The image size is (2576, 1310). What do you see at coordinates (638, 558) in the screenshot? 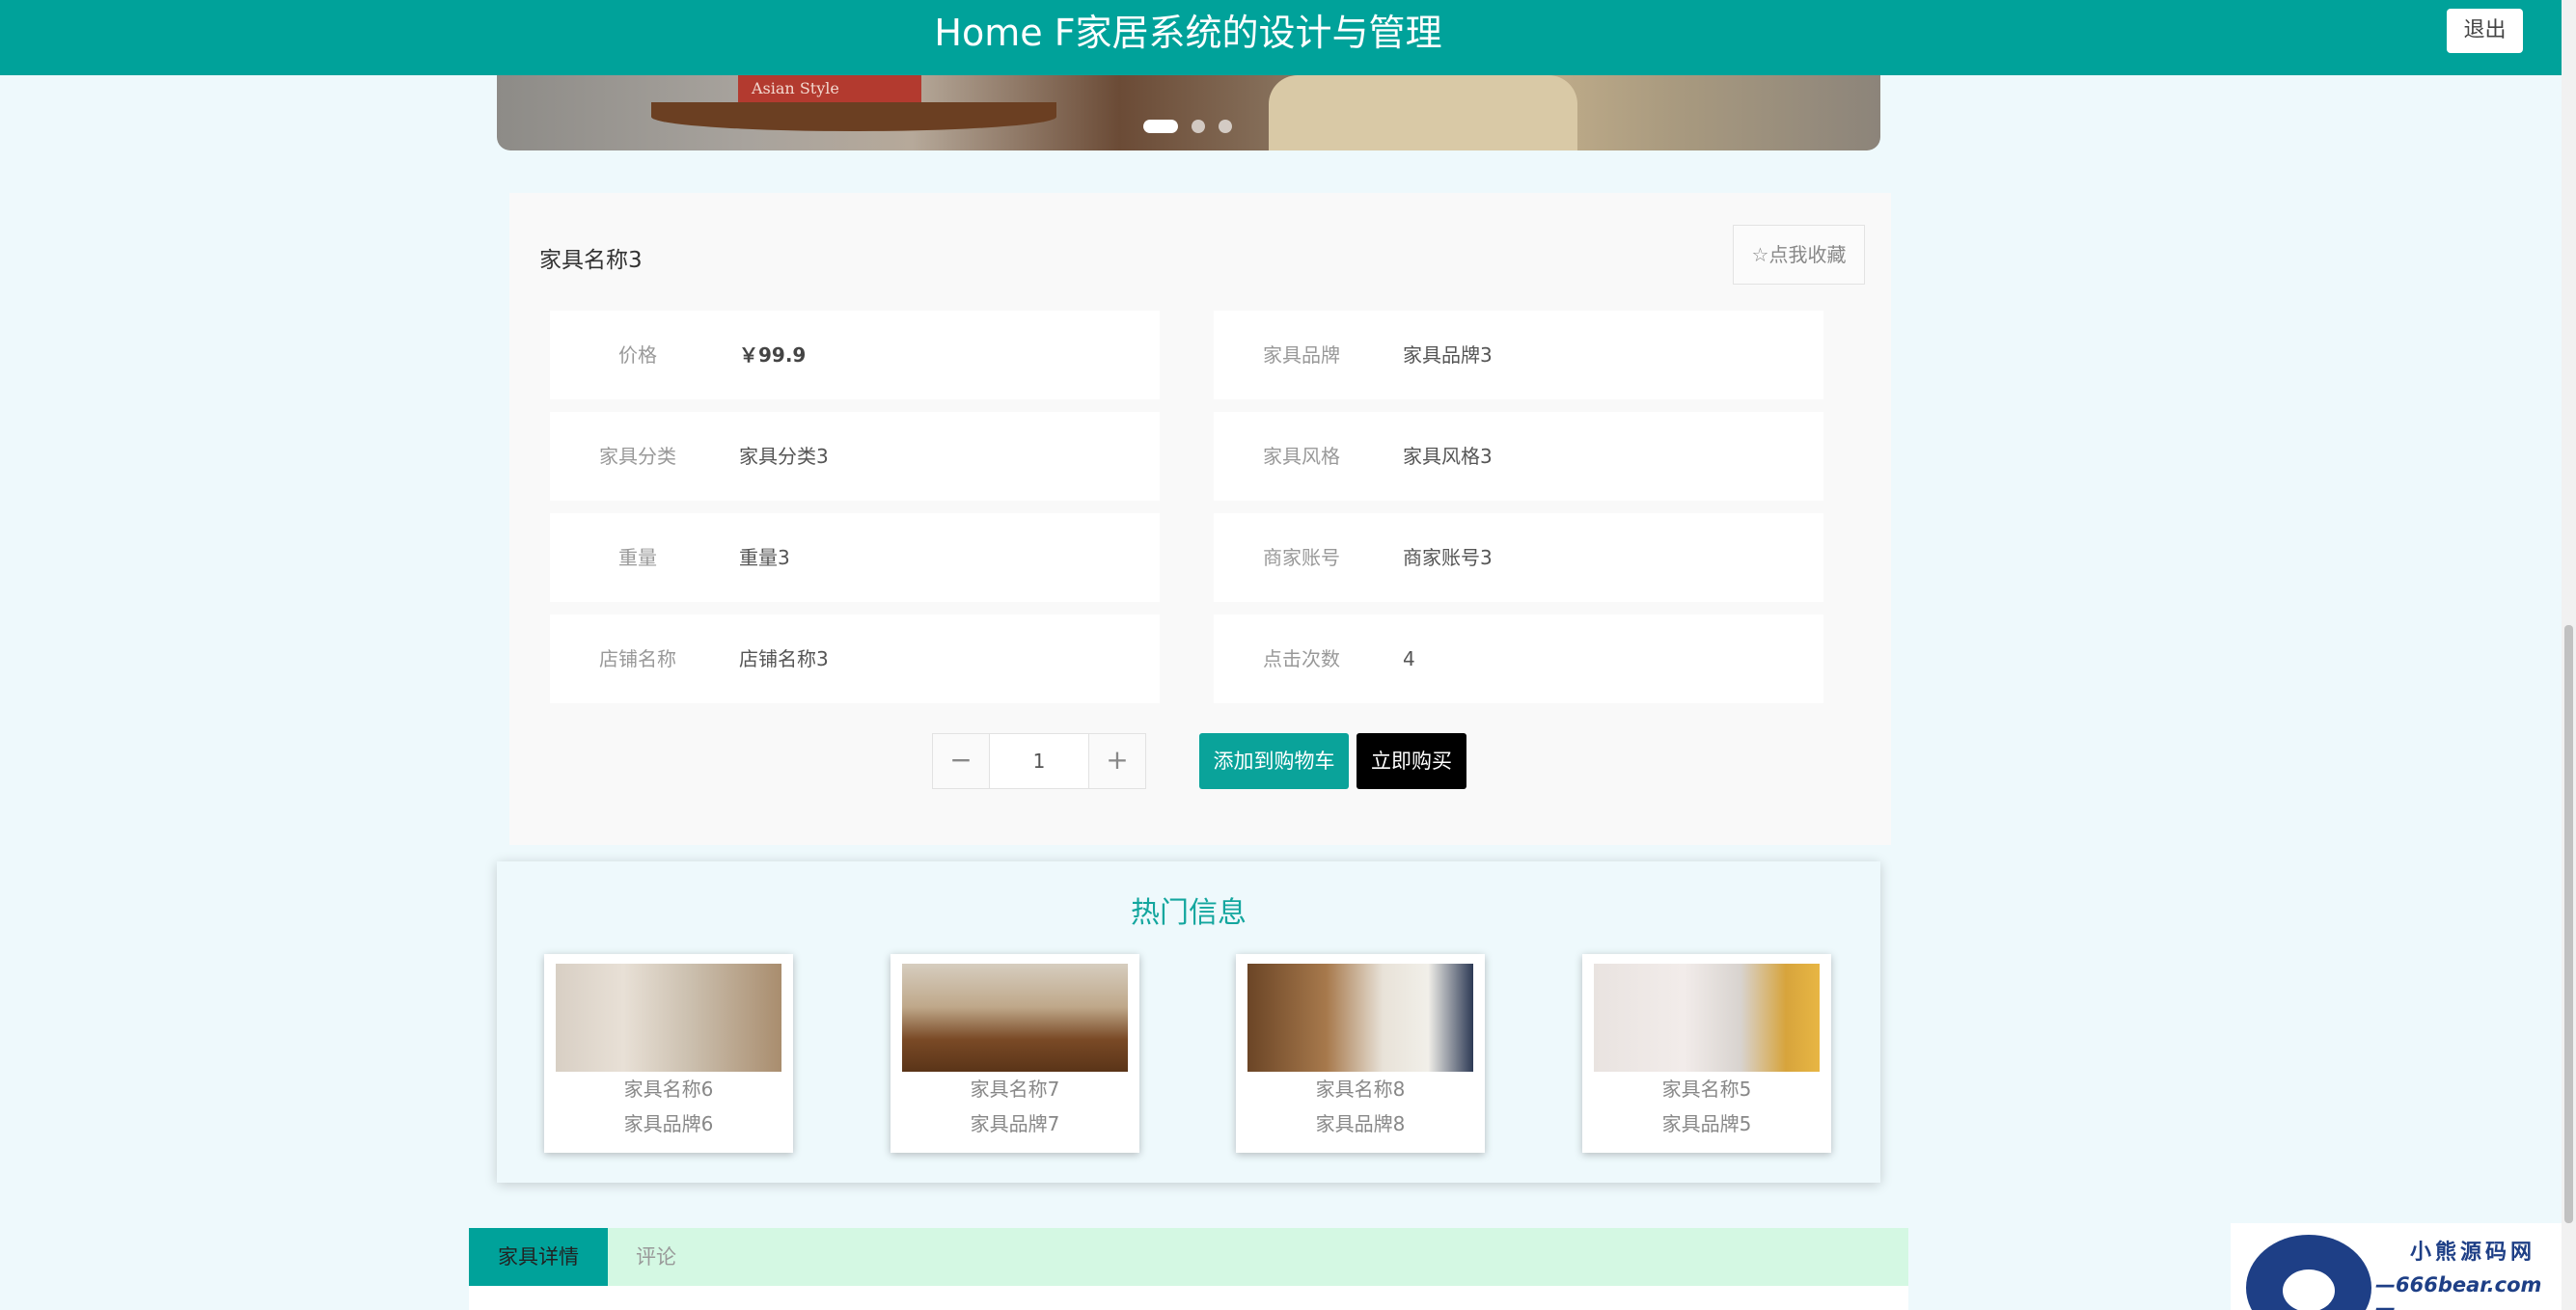
I see `info-label: 重量` at bounding box center [638, 558].